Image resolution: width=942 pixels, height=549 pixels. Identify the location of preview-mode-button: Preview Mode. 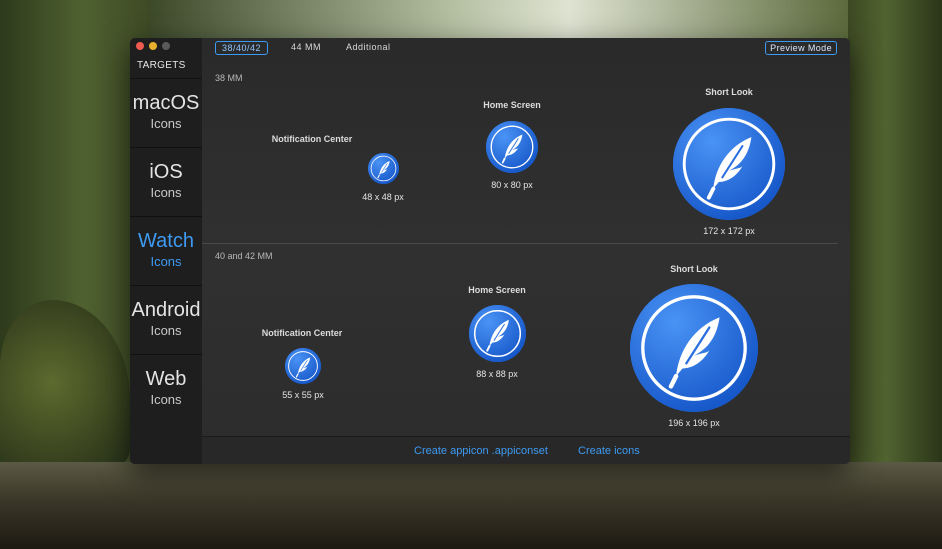
(801, 48).